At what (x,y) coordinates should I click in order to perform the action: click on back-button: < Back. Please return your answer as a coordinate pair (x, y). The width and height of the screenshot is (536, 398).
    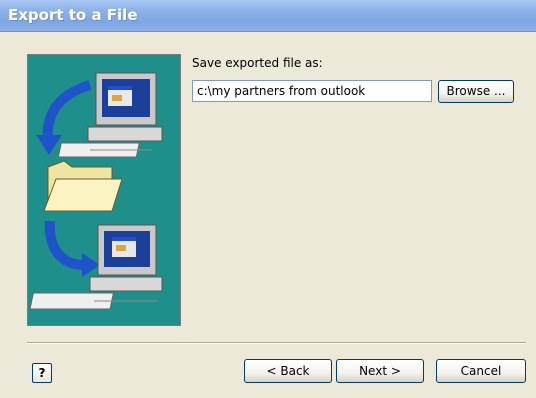
    Looking at the image, I should click on (288, 371).